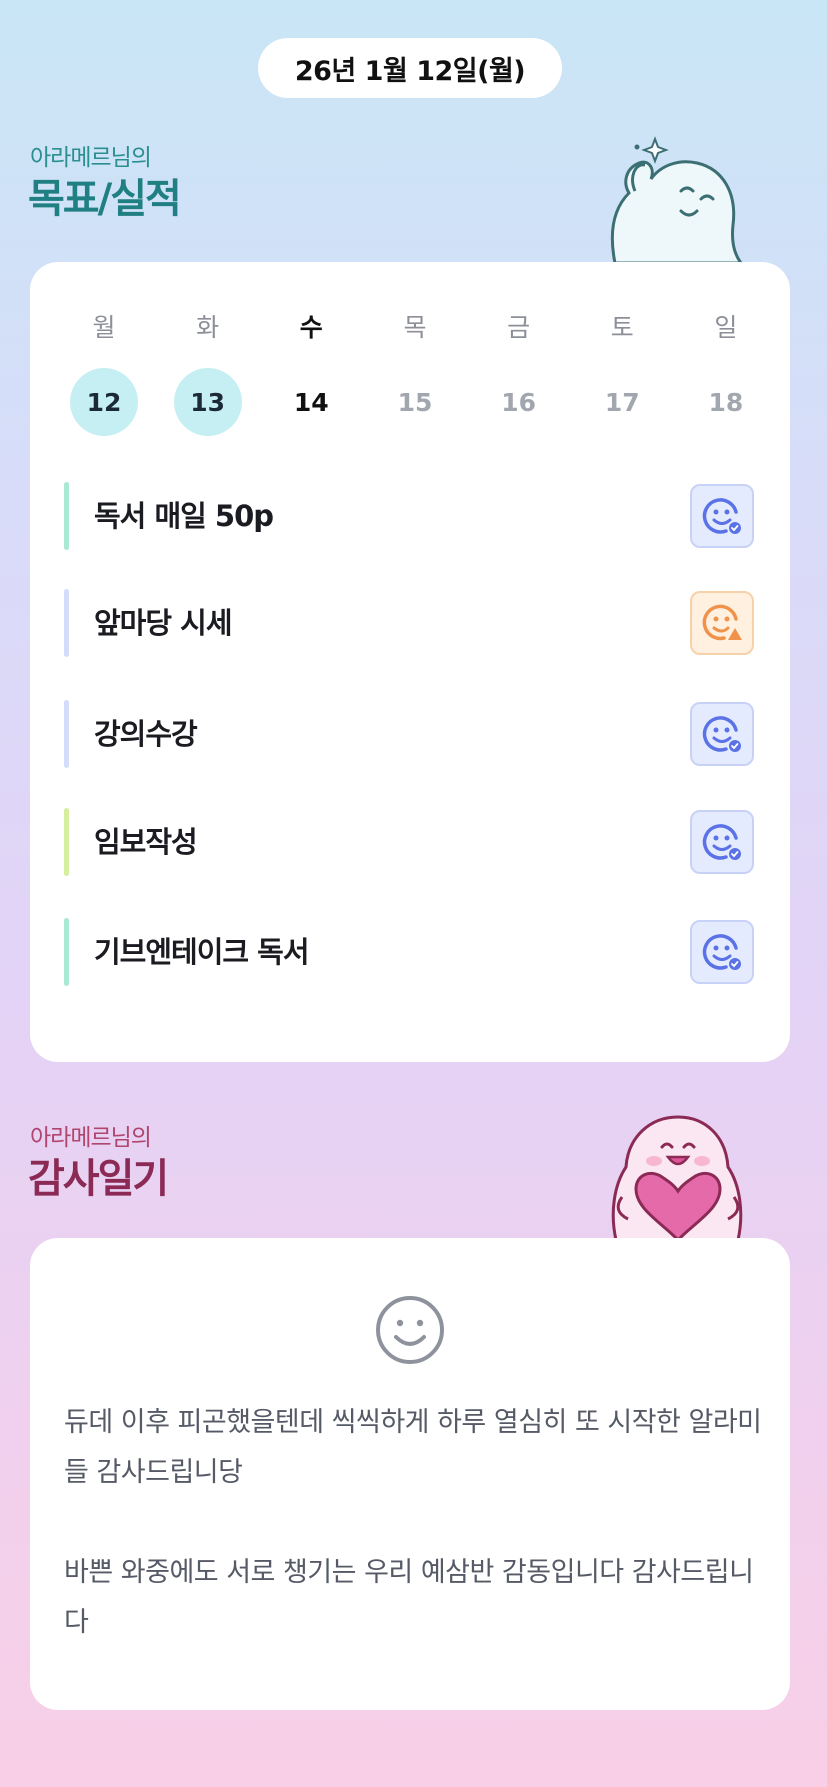  I want to click on goals-section-title: 목표/실적, so click(105, 199).